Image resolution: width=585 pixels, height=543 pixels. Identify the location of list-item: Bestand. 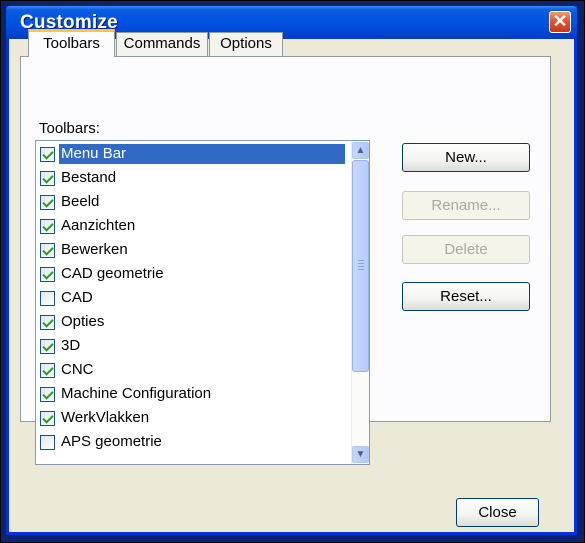
(195, 179).